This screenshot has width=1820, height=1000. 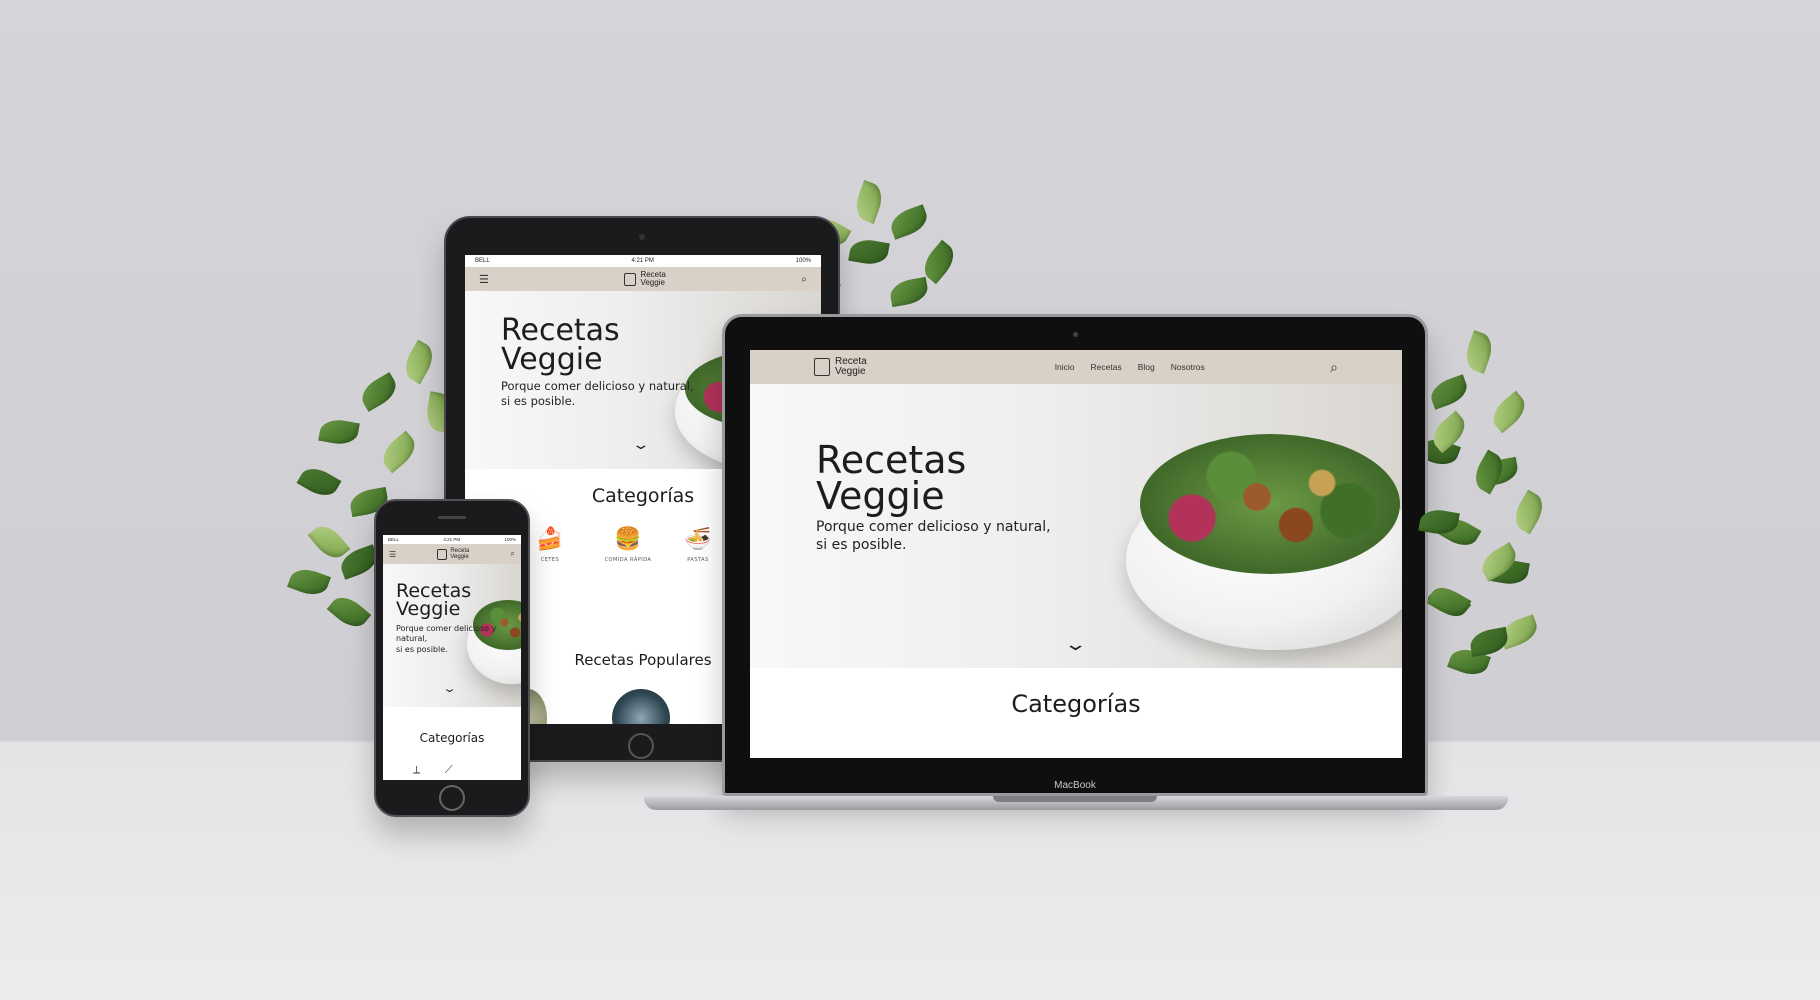 What do you see at coordinates (1075, 785) in the screenshot?
I see `laptop-brand-label: MacBook` at bounding box center [1075, 785].